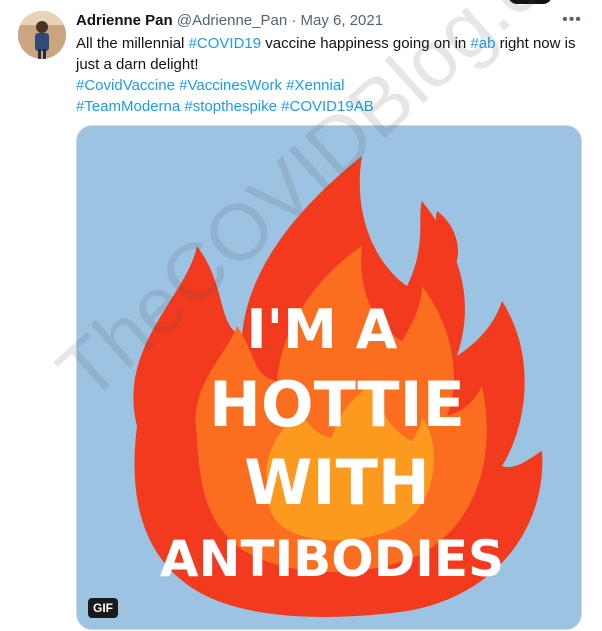  Describe the element at coordinates (342, 20) in the screenshot. I see `tweet-date: May 6, 2021` at that location.